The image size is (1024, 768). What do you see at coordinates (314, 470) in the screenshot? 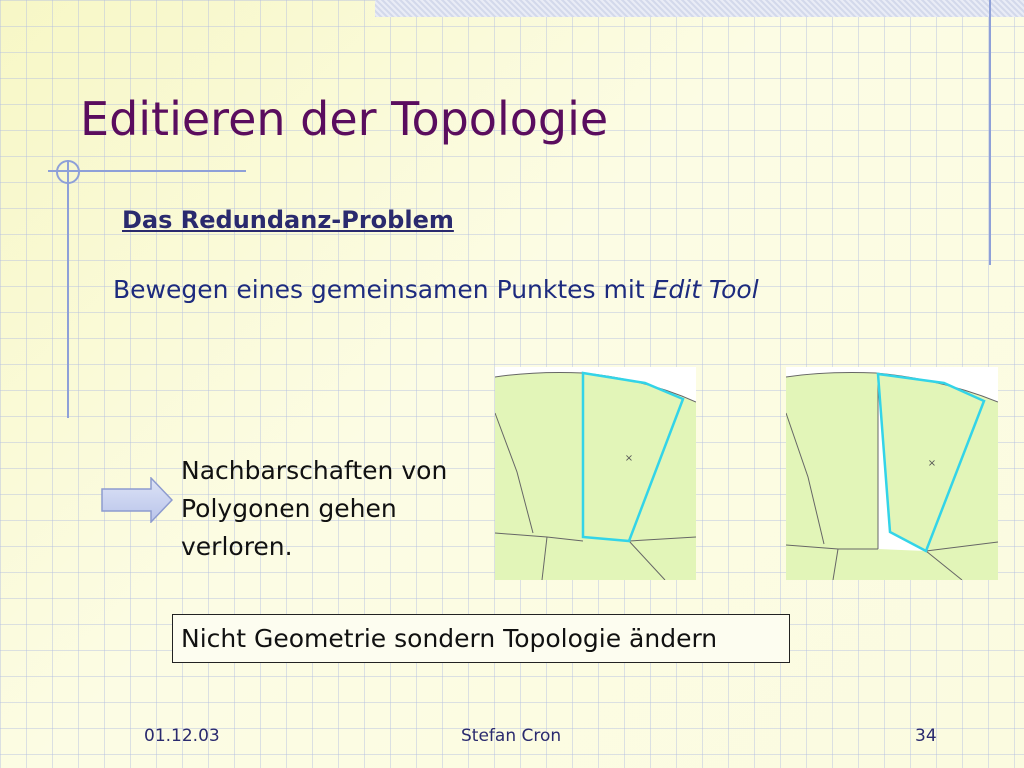
I see `body-line-1: Nachbarschaften von` at bounding box center [314, 470].